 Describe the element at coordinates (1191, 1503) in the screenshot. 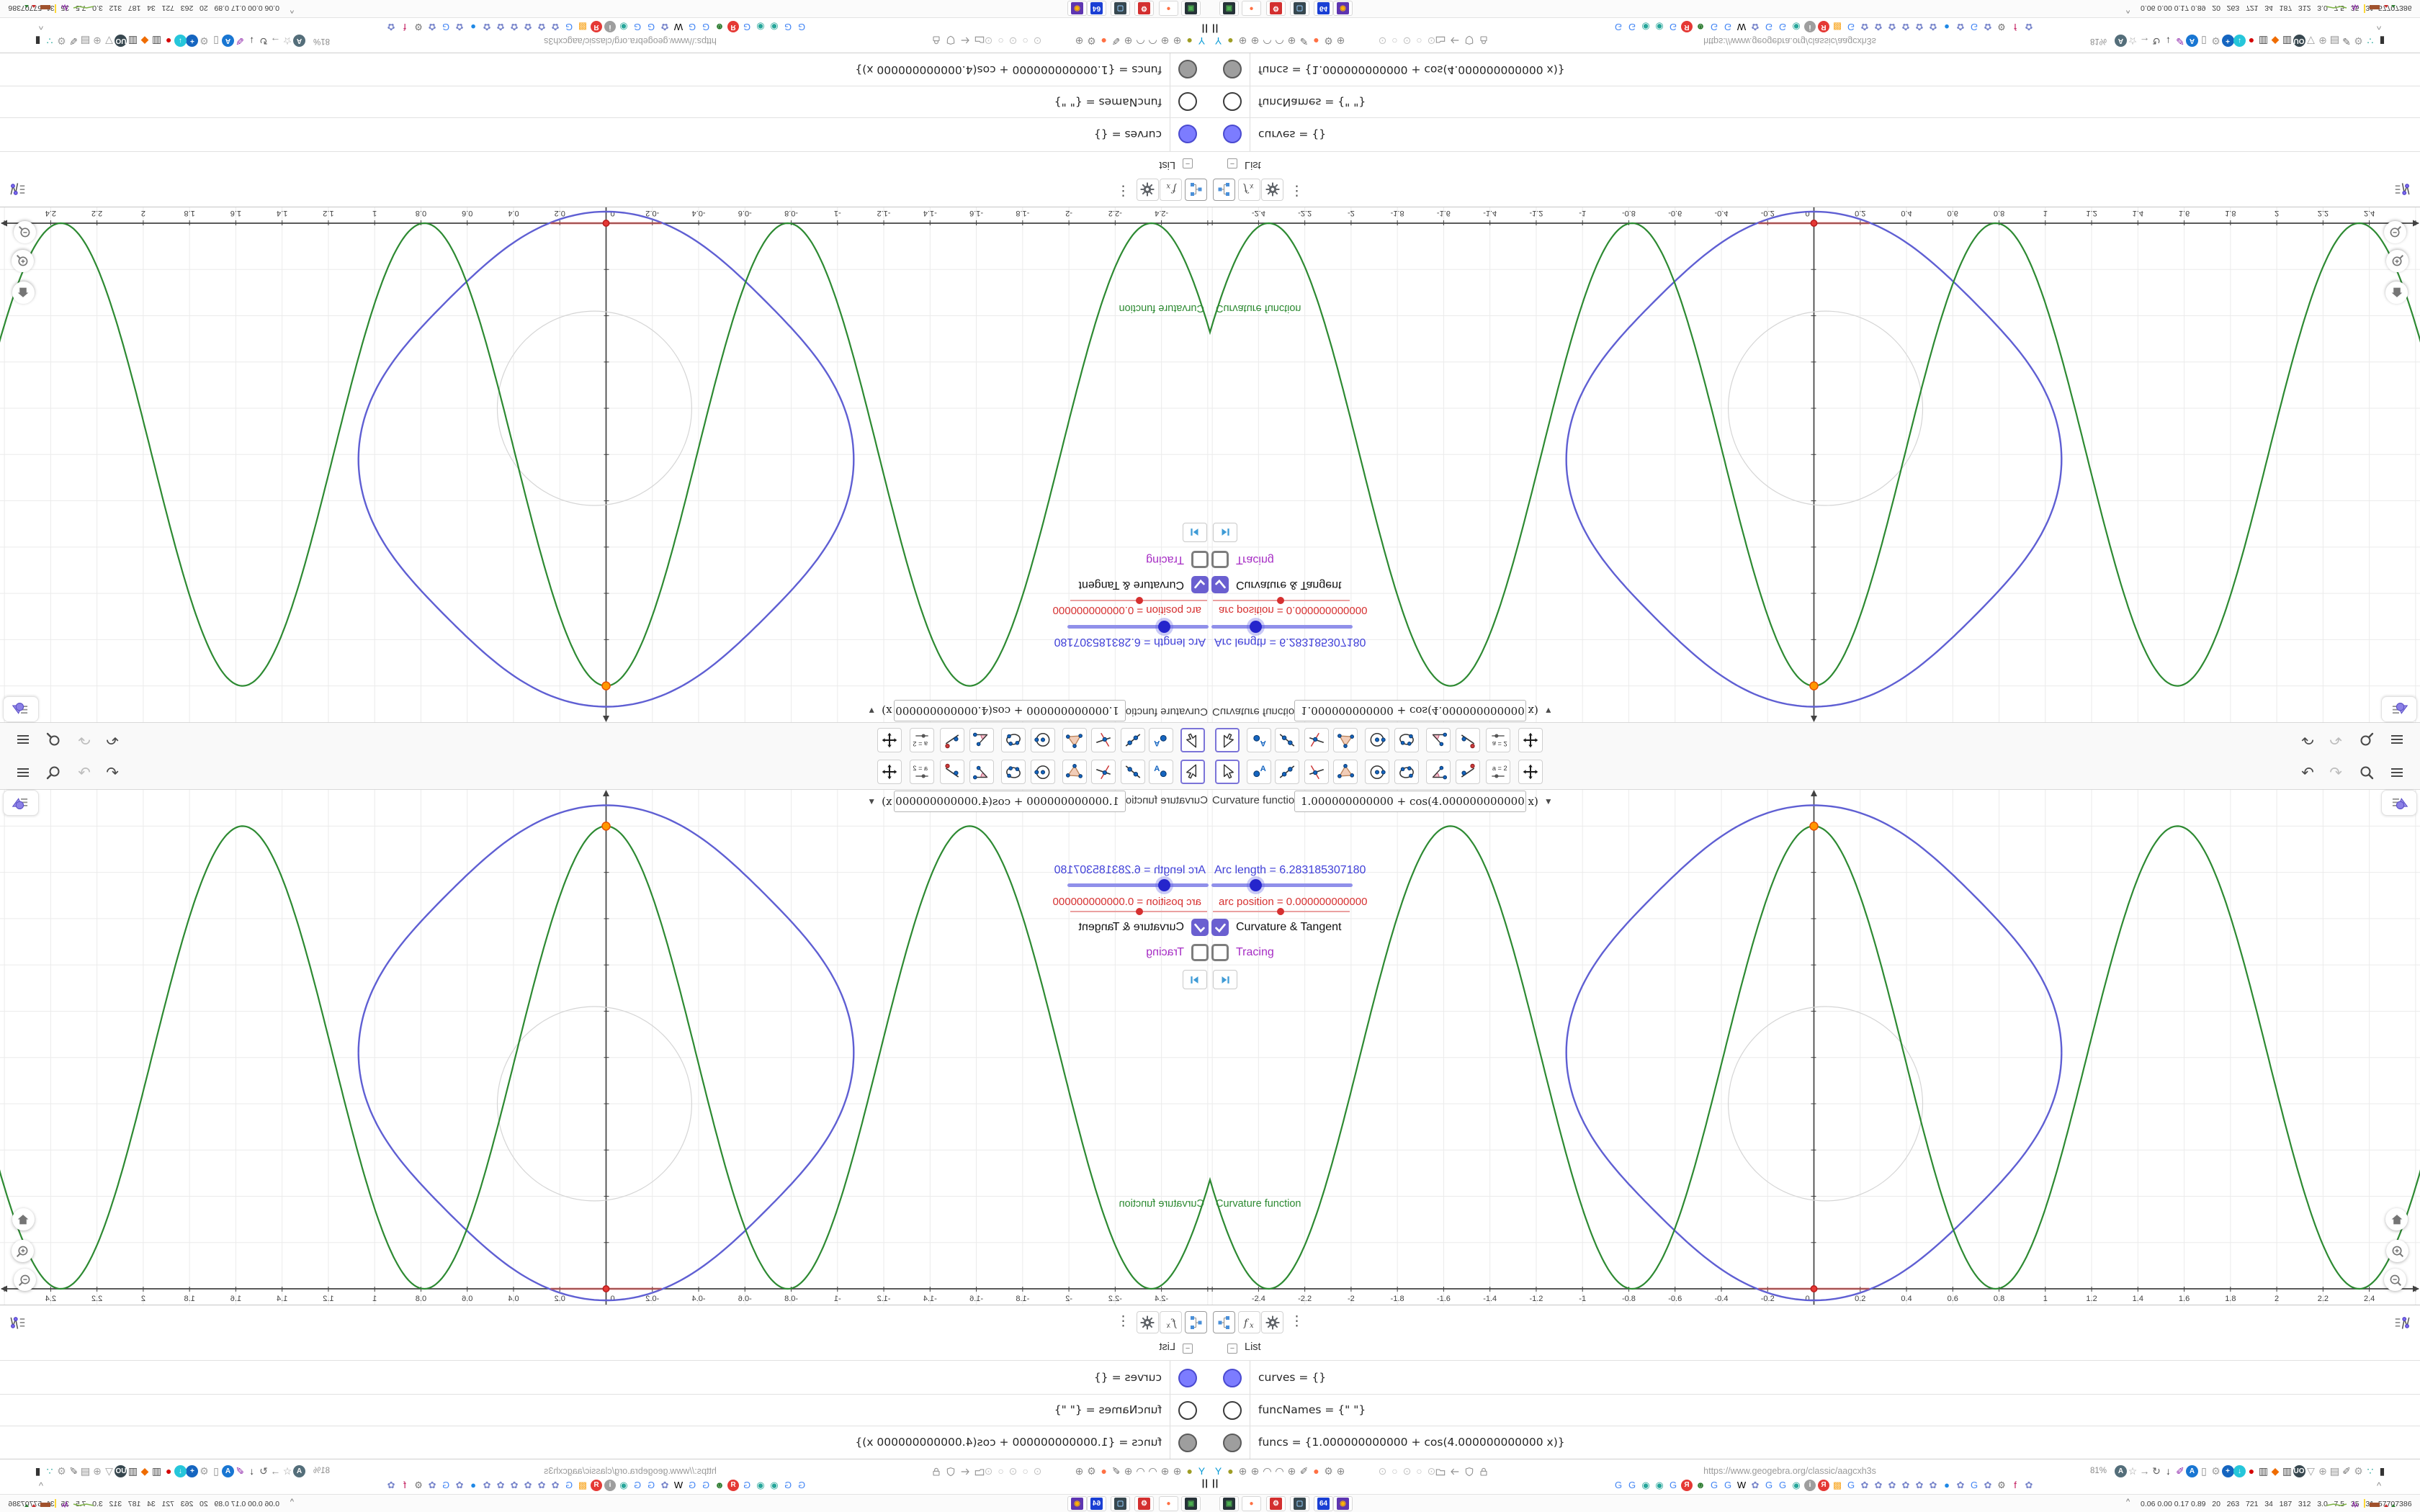

I see `taskbar-tile: ▣` at that location.